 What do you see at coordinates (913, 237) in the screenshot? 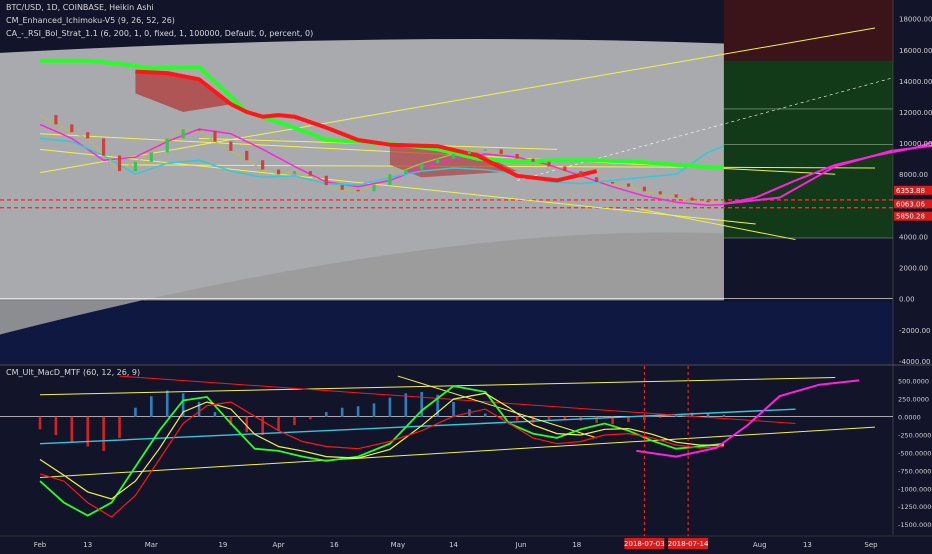
I see `price-tick-label: 4000.00` at bounding box center [913, 237].